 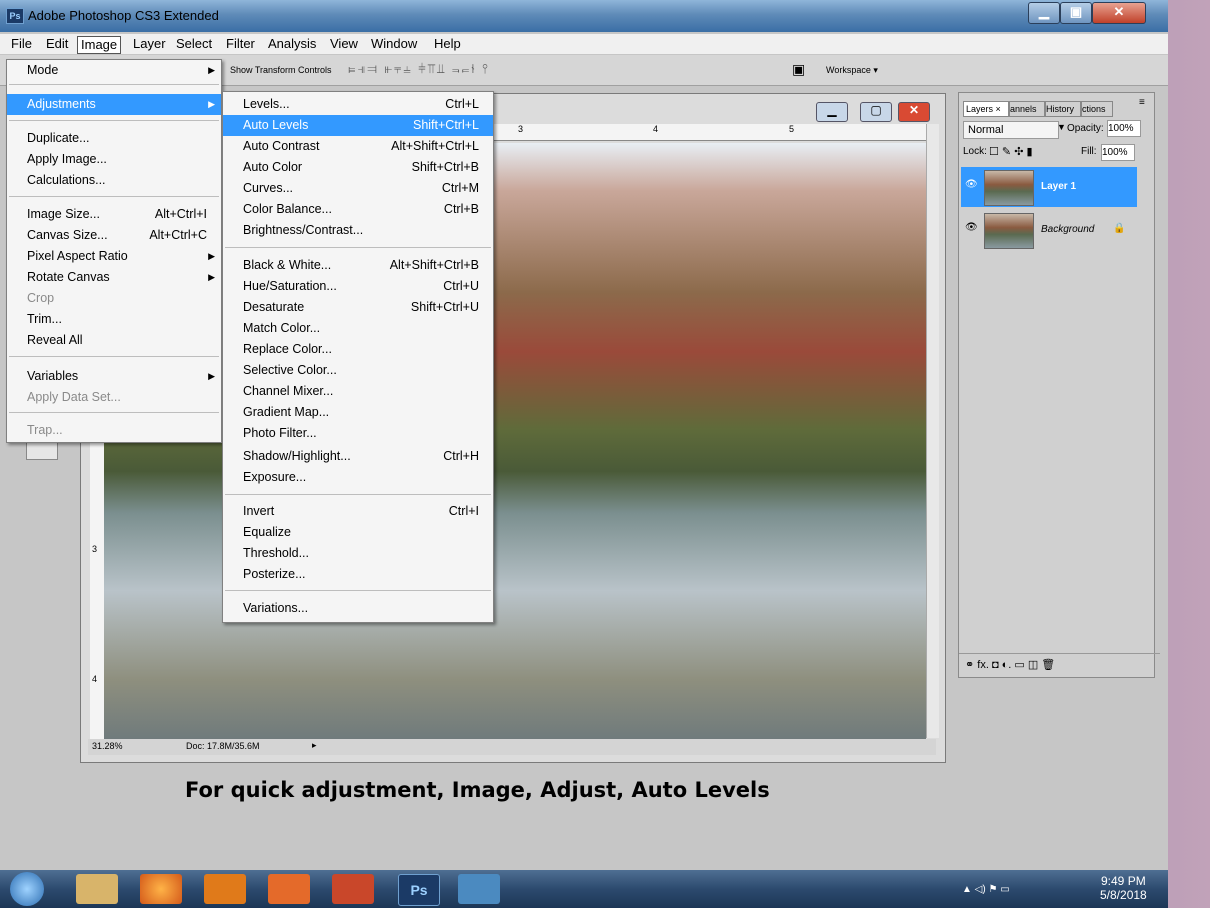 What do you see at coordinates (1027, 109) in the screenshot?
I see `tab-channels: annels` at bounding box center [1027, 109].